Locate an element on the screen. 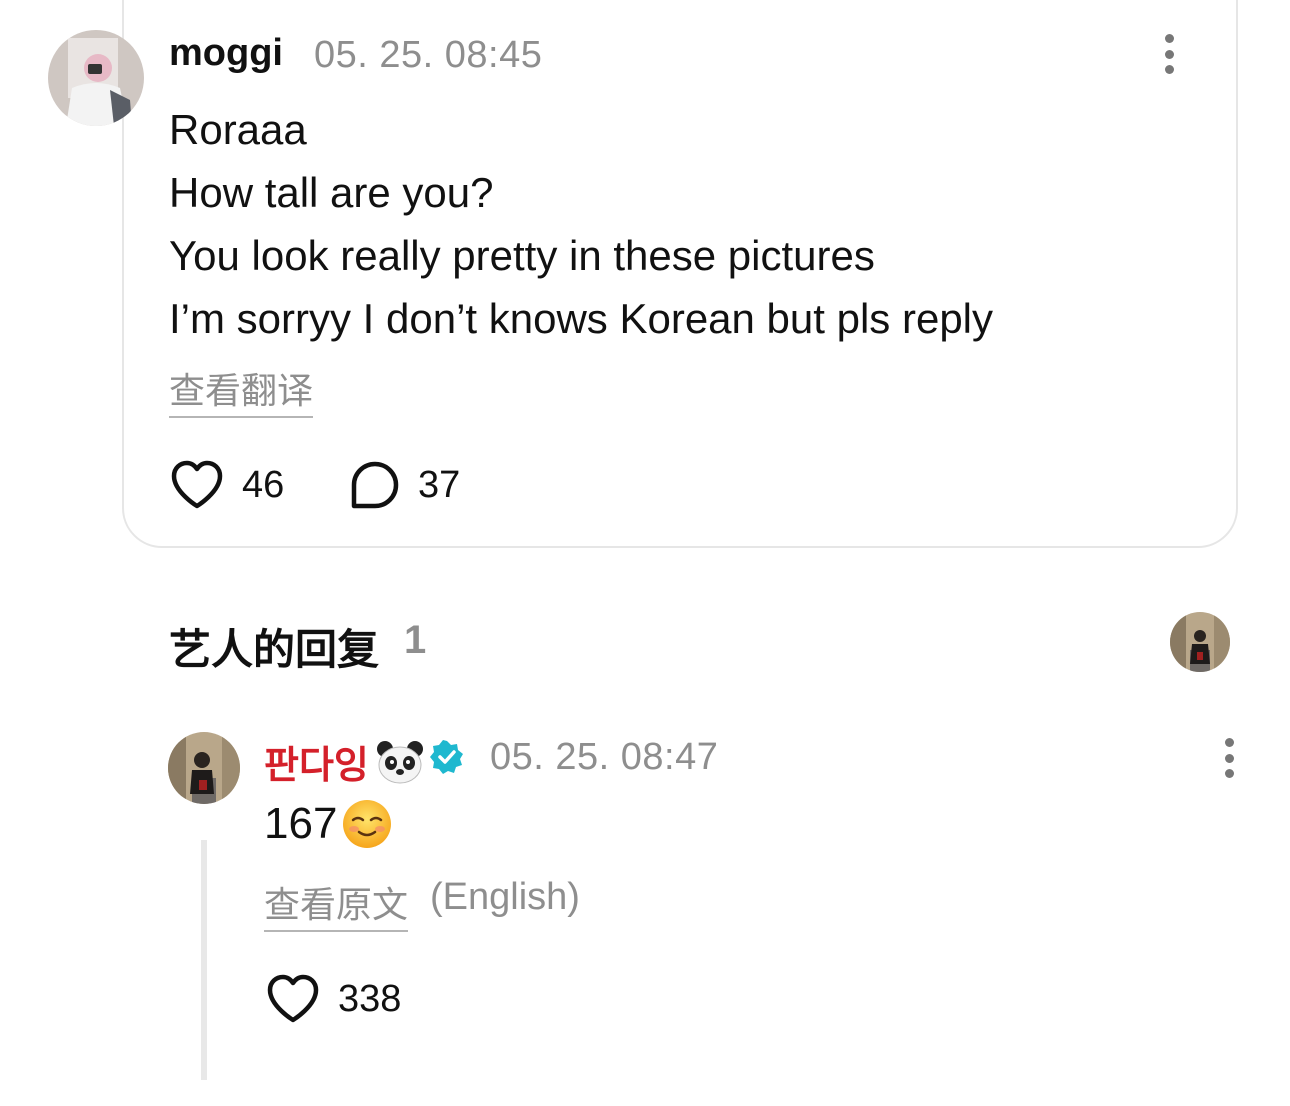 The width and height of the screenshot is (1290, 1106). comment-icon is located at coordinates (375, 485).